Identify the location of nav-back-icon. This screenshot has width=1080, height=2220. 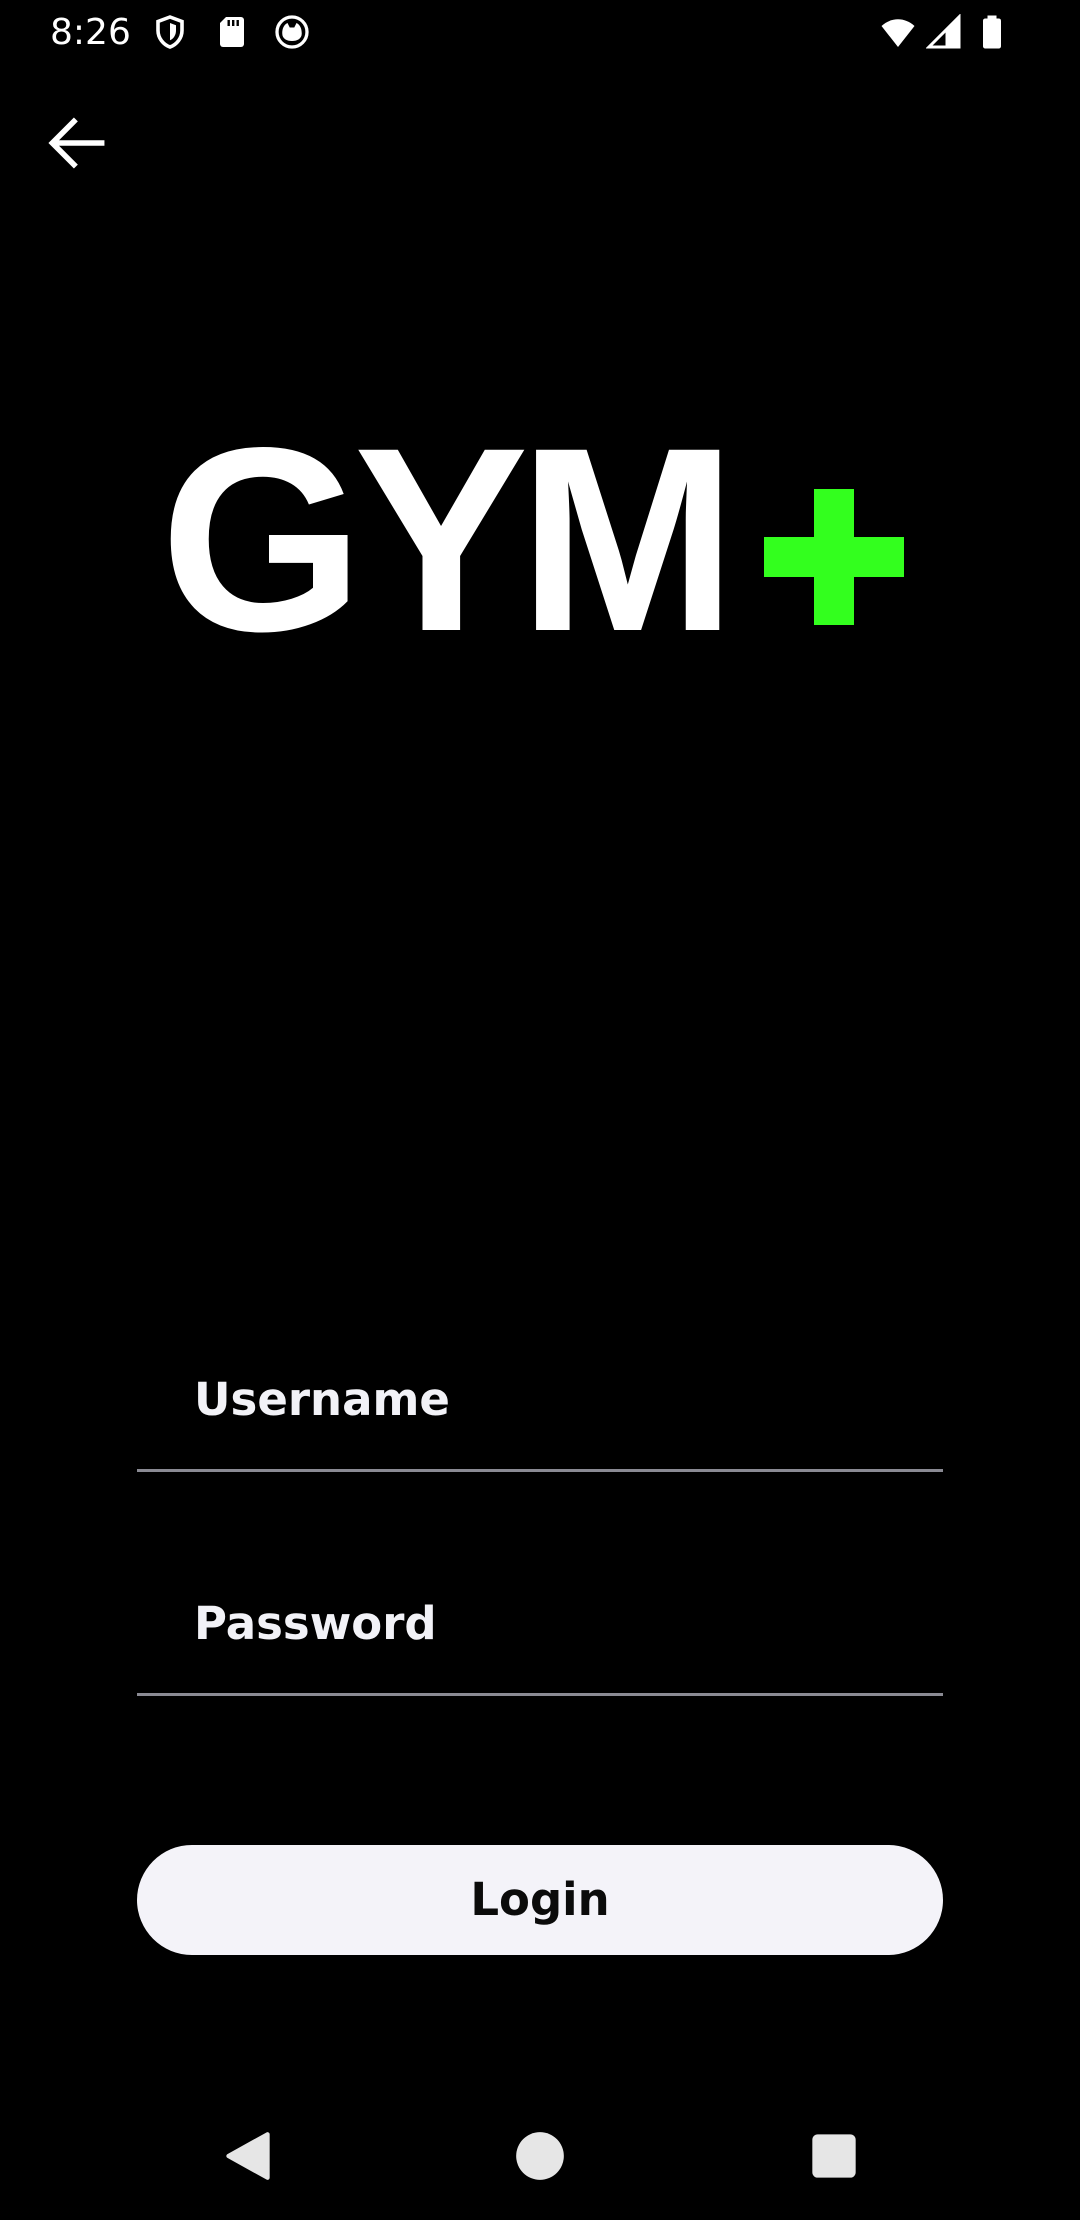
(248, 2156).